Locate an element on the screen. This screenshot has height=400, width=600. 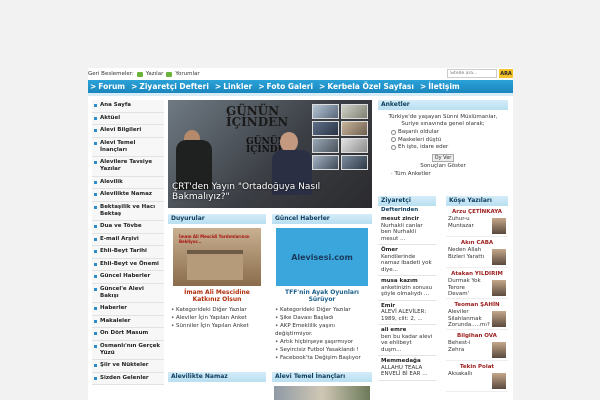
sidebar-item-label: Alevilikte Namaz is located at coordinates (126, 194).